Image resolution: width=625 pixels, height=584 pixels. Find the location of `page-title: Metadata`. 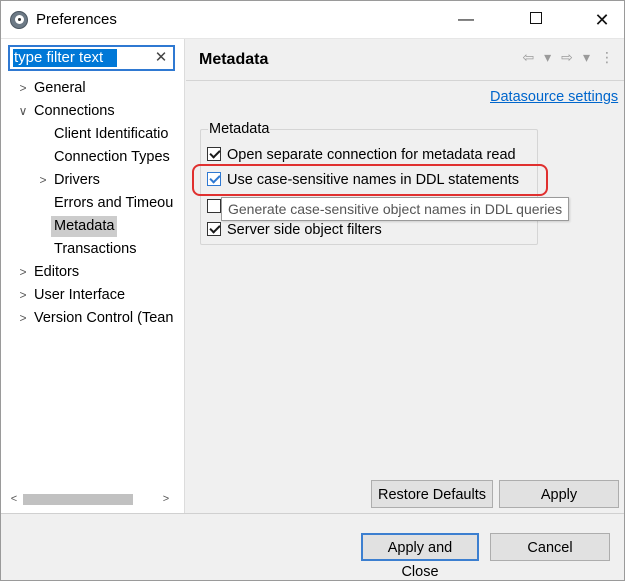

page-title: Metadata is located at coordinates (234, 59).